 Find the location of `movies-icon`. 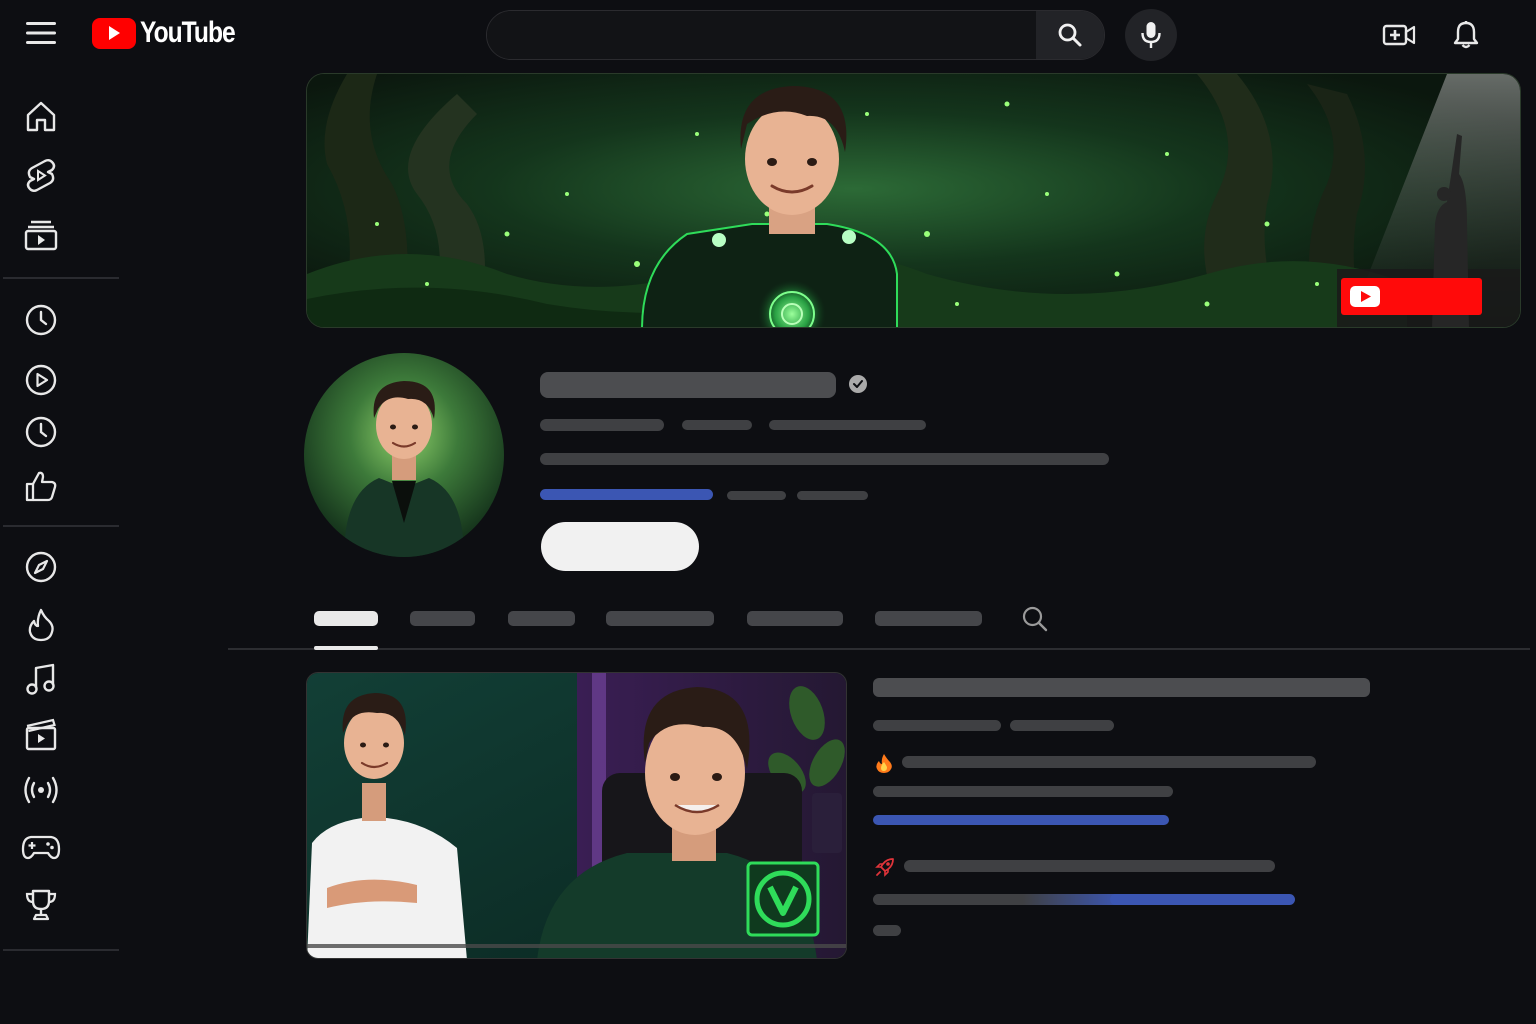

movies-icon is located at coordinates (41, 734).